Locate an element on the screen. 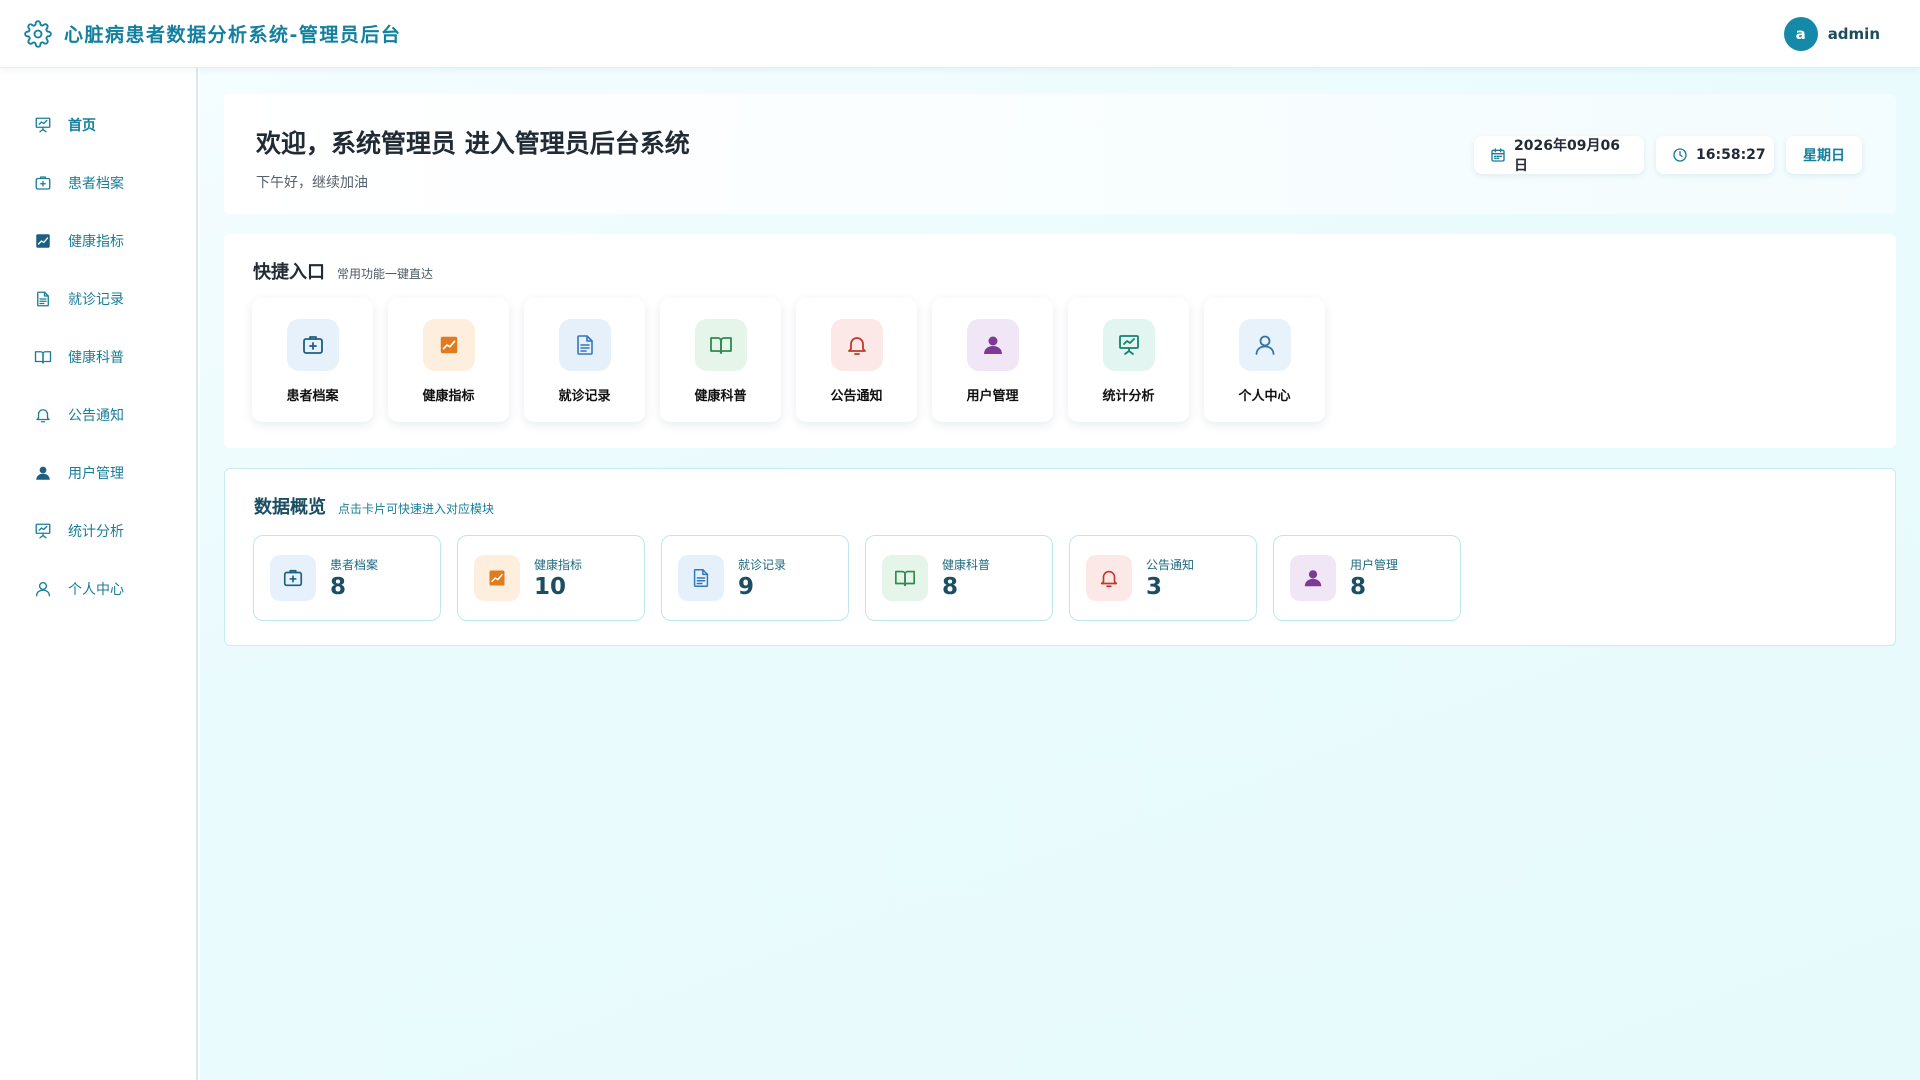 This screenshot has height=1080, width=1920. stat-card-announcements: 公告通知 3 is located at coordinates (1163, 578).